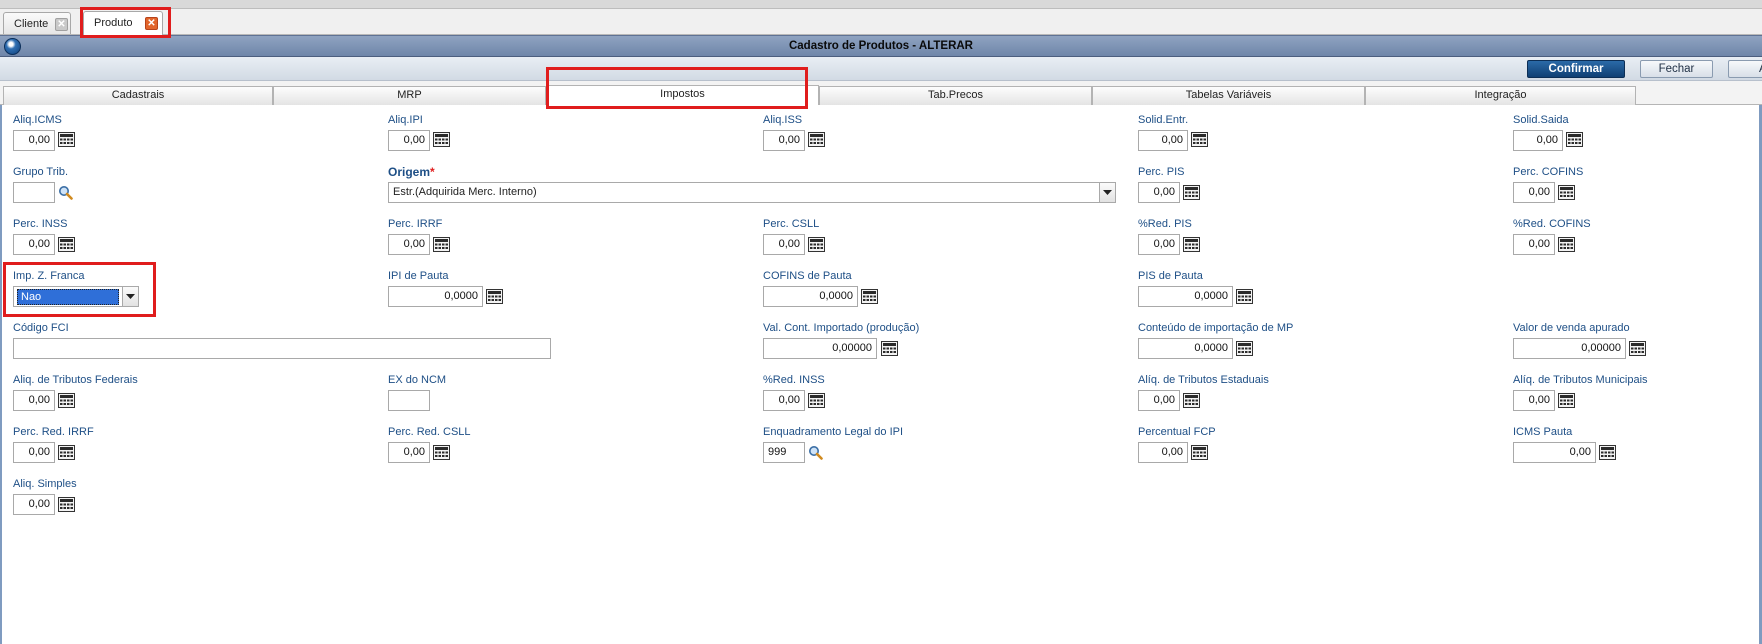 Image resolution: width=1762 pixels, height=644 pixels. Describe the element at coordinates (807, 276) in the screenshot. I see `cofins-pauta-label: COFINS de Pauta` at that location.